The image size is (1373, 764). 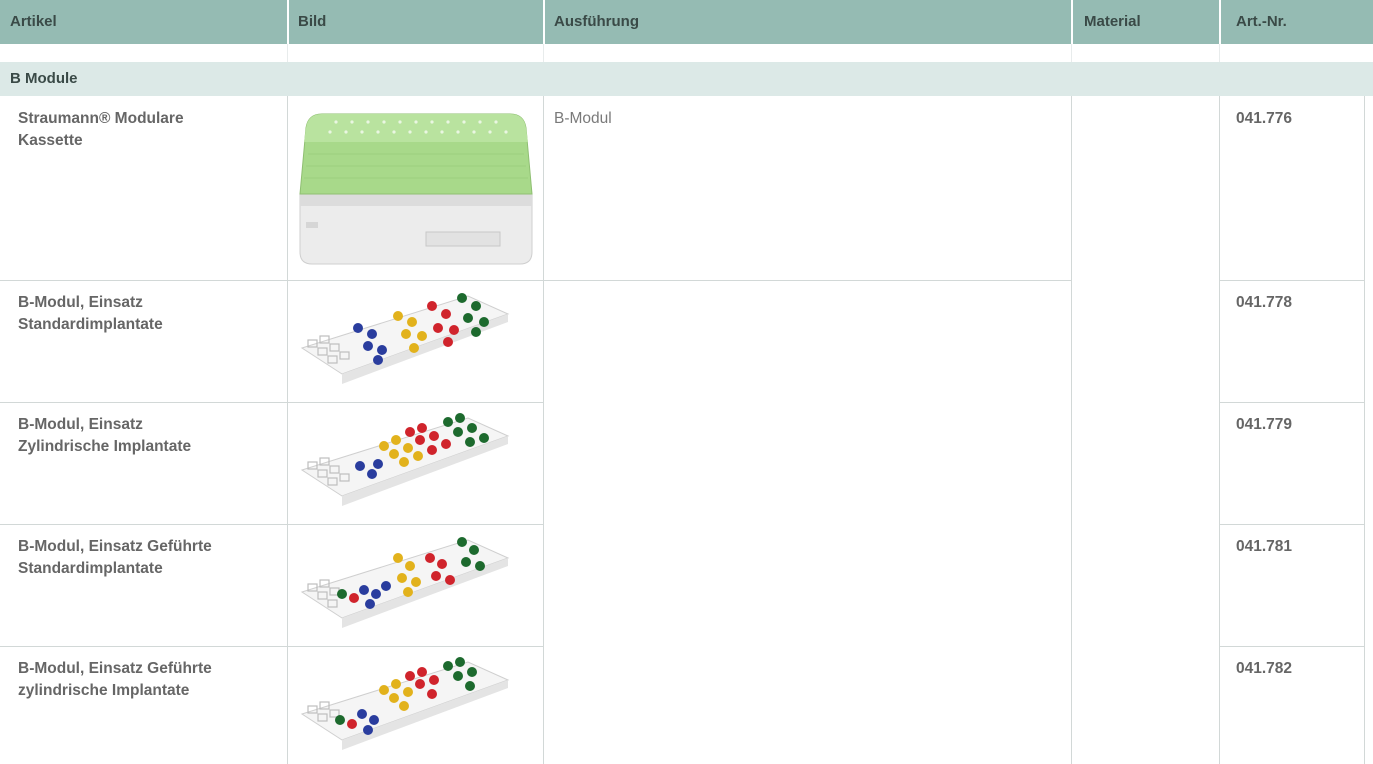 What do you see at coordinates (101, 130) in the screenshot?
I see `table-row-artikel: Straumann® Modulare Kassette` at bounding box center [101, 130].